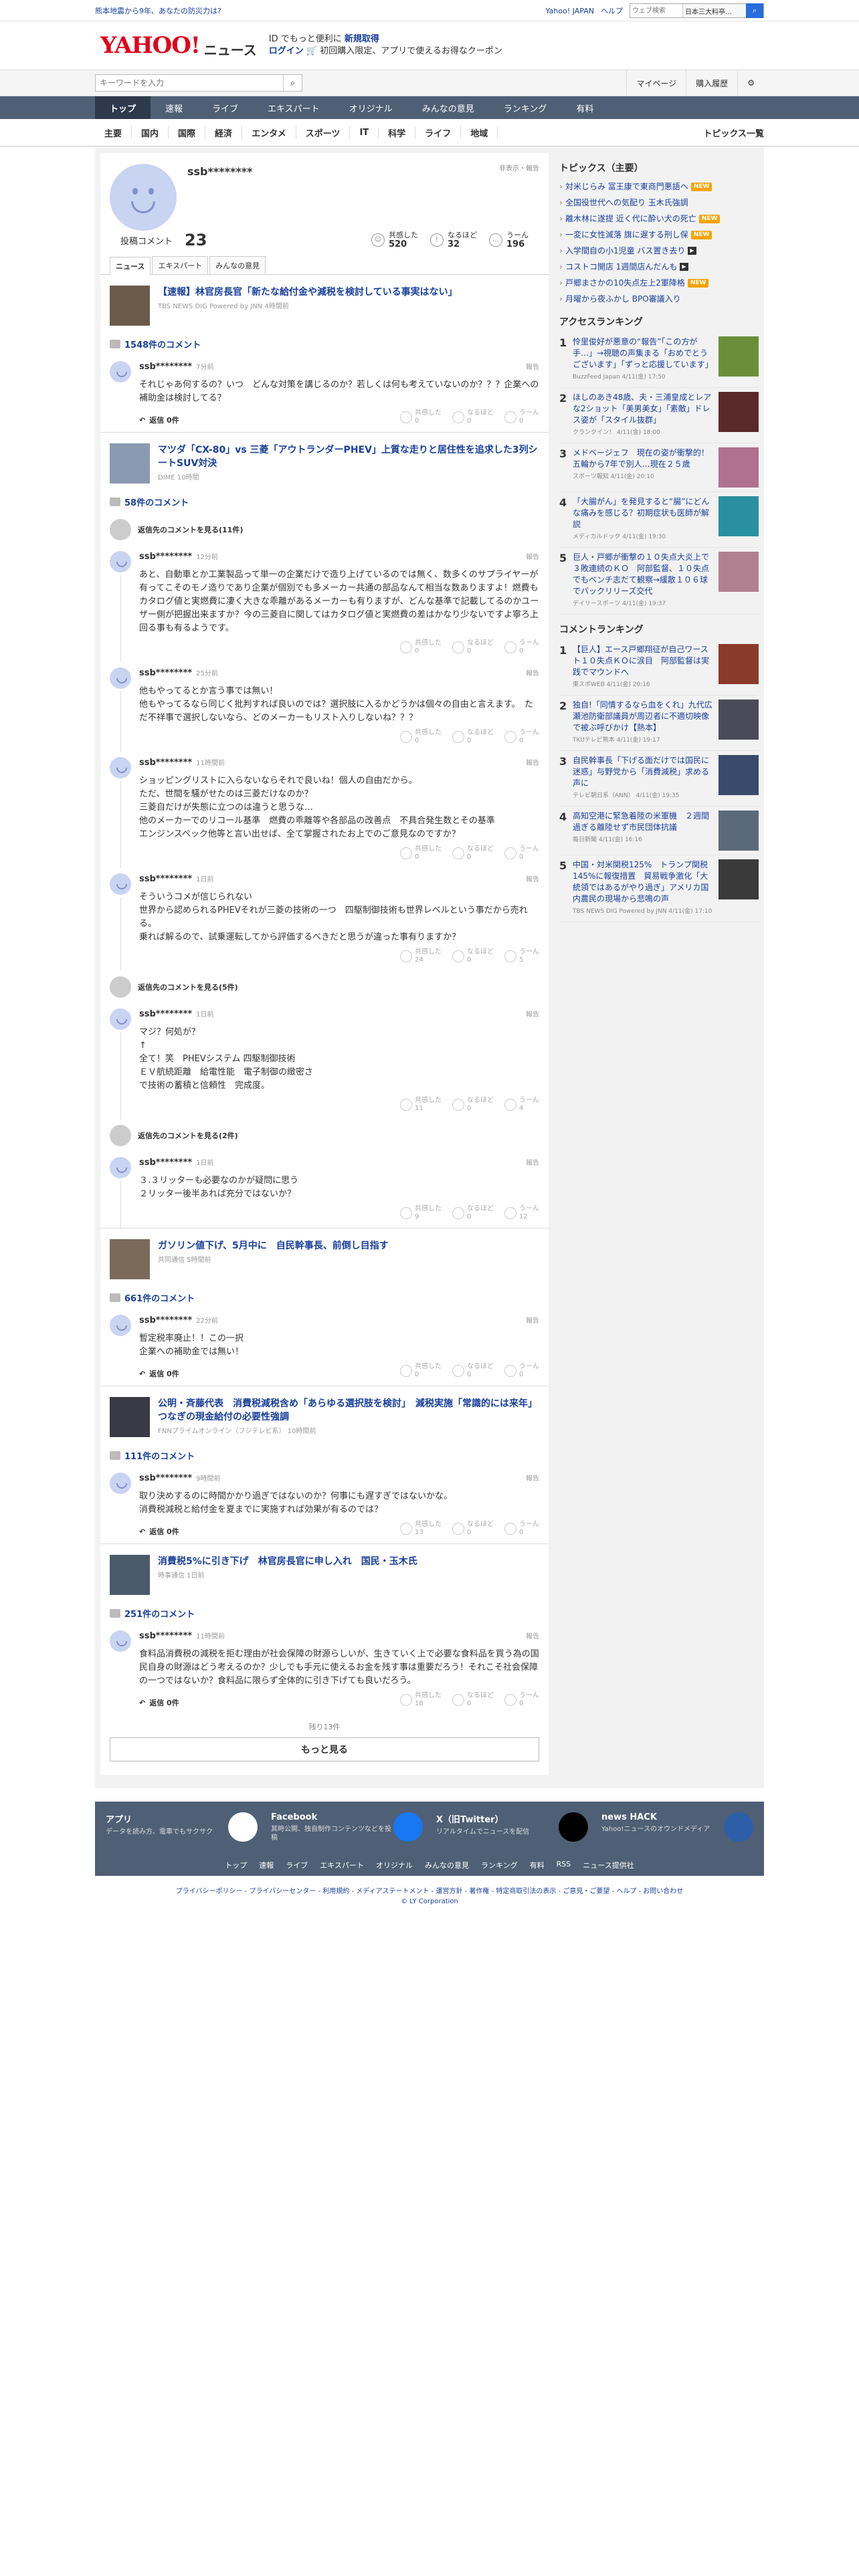  What do you see at coordinates (324, 502) in the screenshot?
I see `comment-count-link: 58件のコメント` at bounding box center [324, 502].